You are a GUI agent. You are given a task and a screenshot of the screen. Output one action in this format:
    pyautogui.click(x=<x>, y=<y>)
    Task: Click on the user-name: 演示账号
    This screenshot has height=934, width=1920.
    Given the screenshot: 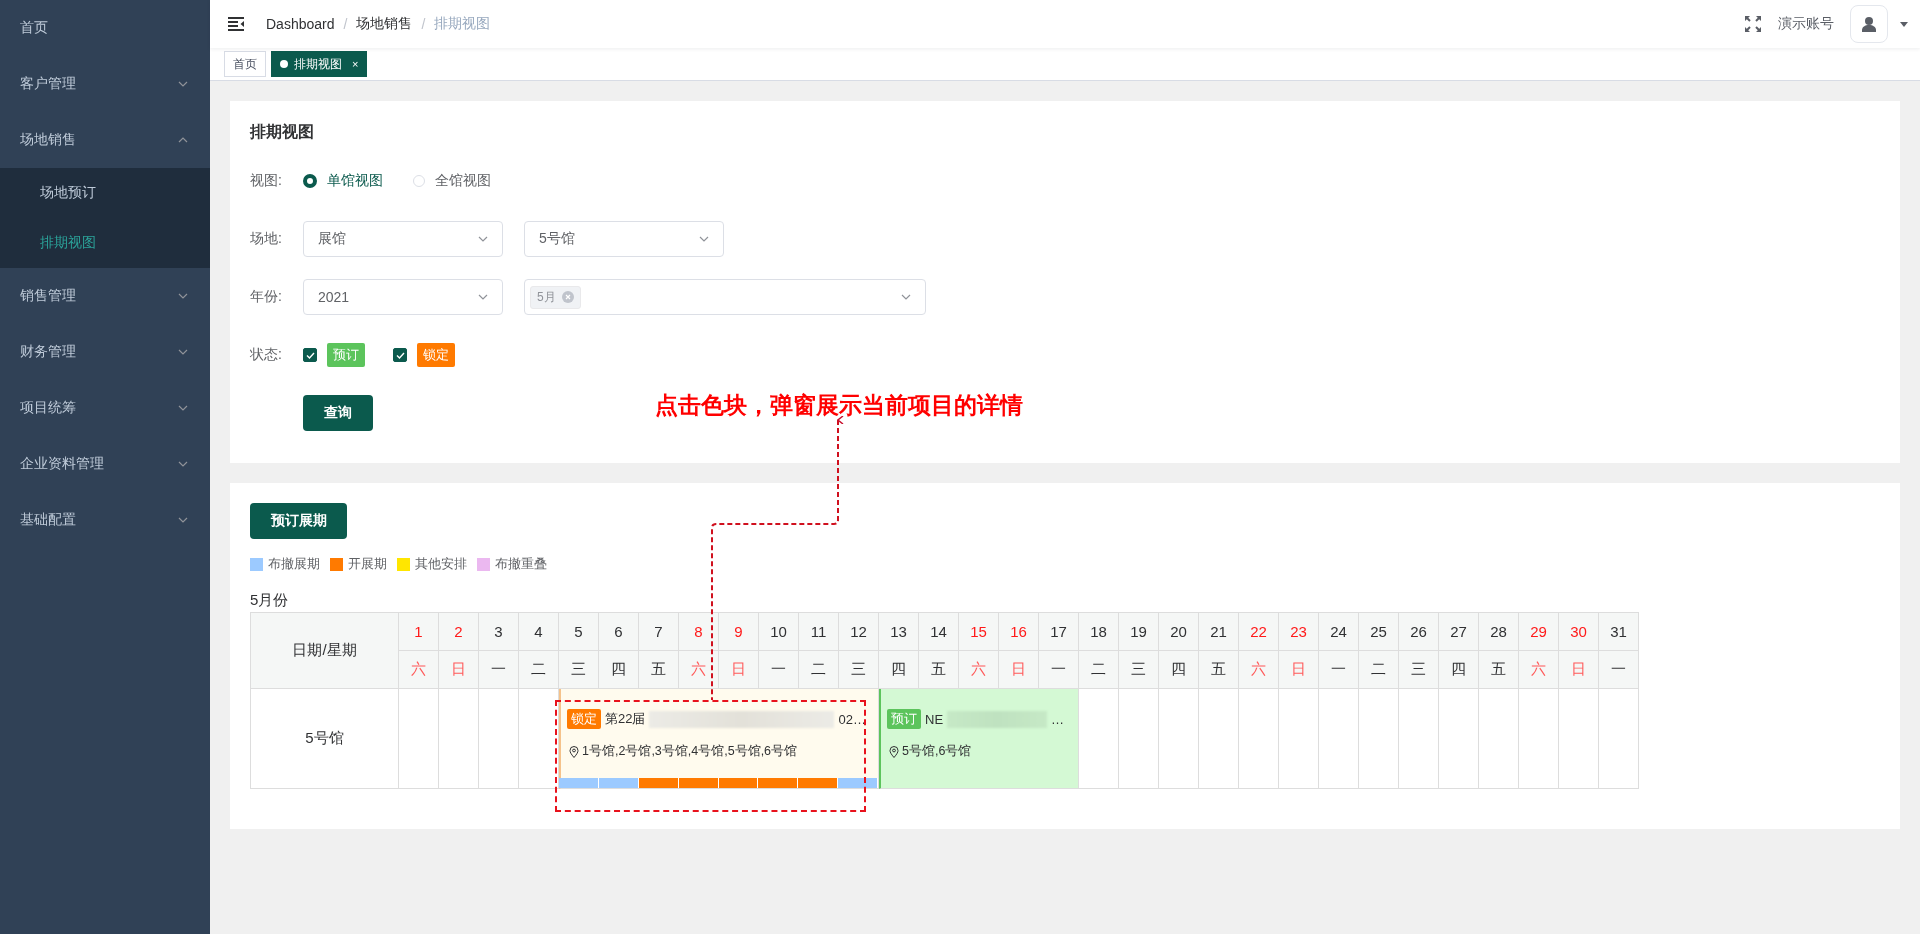 What is the action you would take?
    pyautogui.click(x=1806, y=24)
    